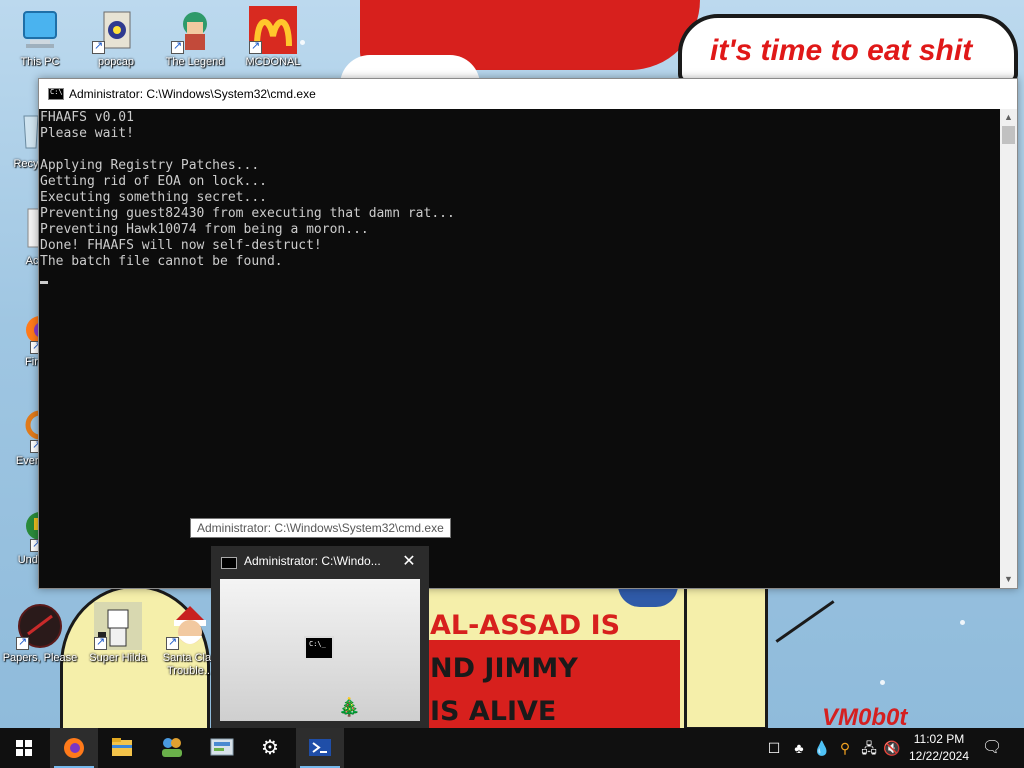 The image size is (1024, 768). I want to click on windows-logo-icon, so click(24, 748).